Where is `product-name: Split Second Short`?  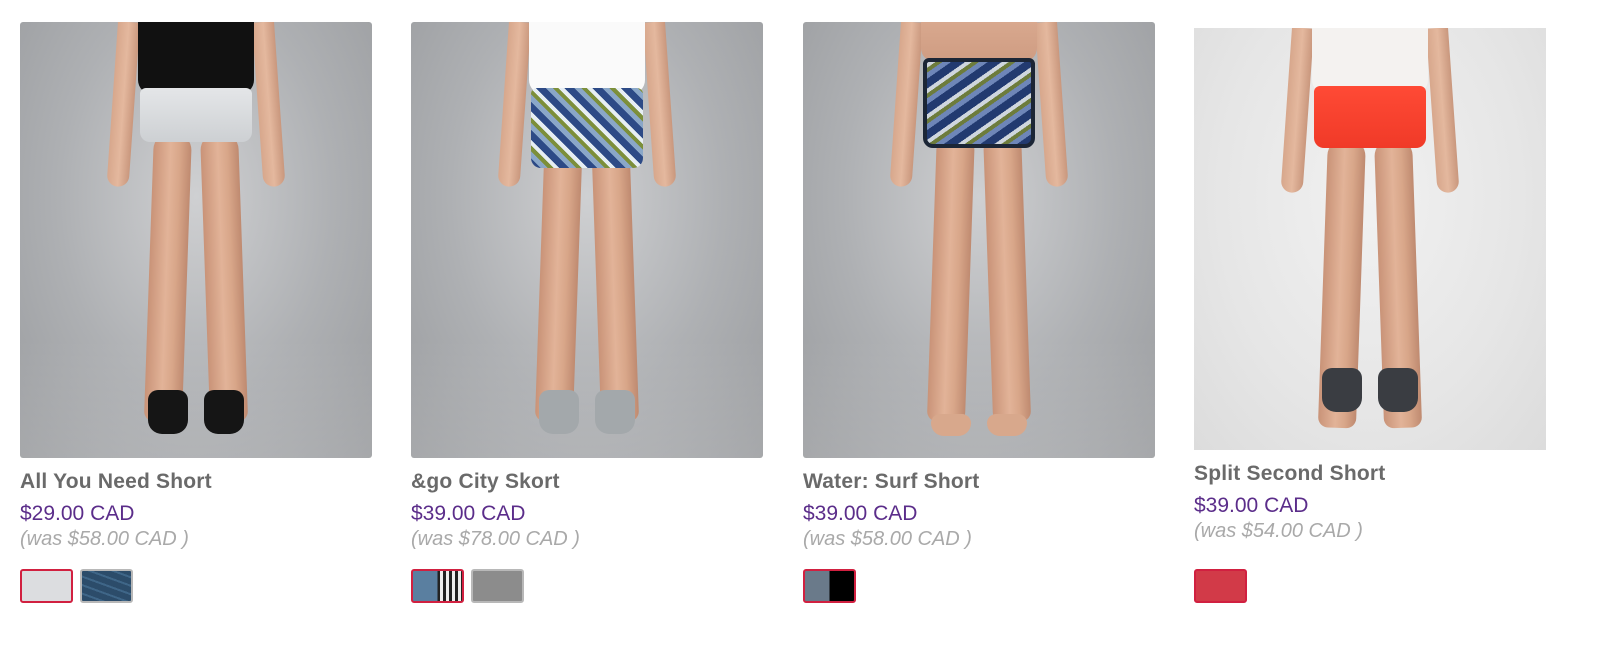
product-name: Split Second Short is located at coordinates (1370, 474).